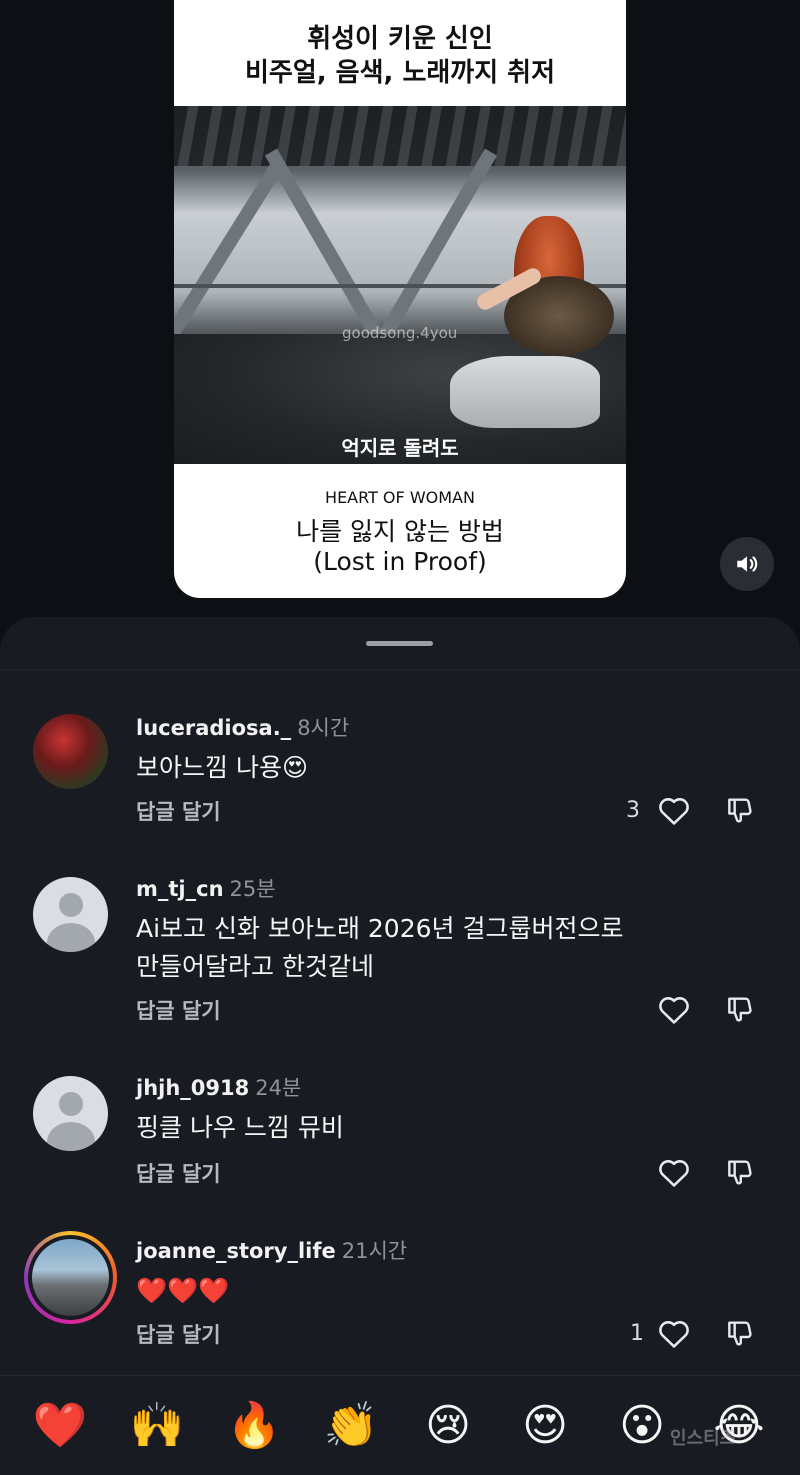 The image size is (800, 1475). I want to click on comment-text-line-2: 만들어달라고 한것같네, so click(255, 966).